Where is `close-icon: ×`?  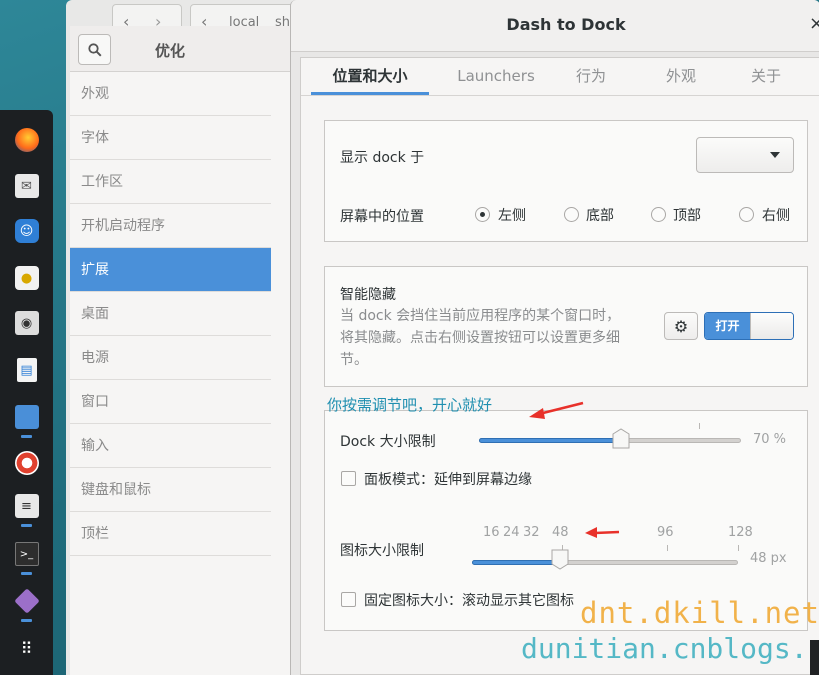 close-icon: × is located at coordinates (814, 23).